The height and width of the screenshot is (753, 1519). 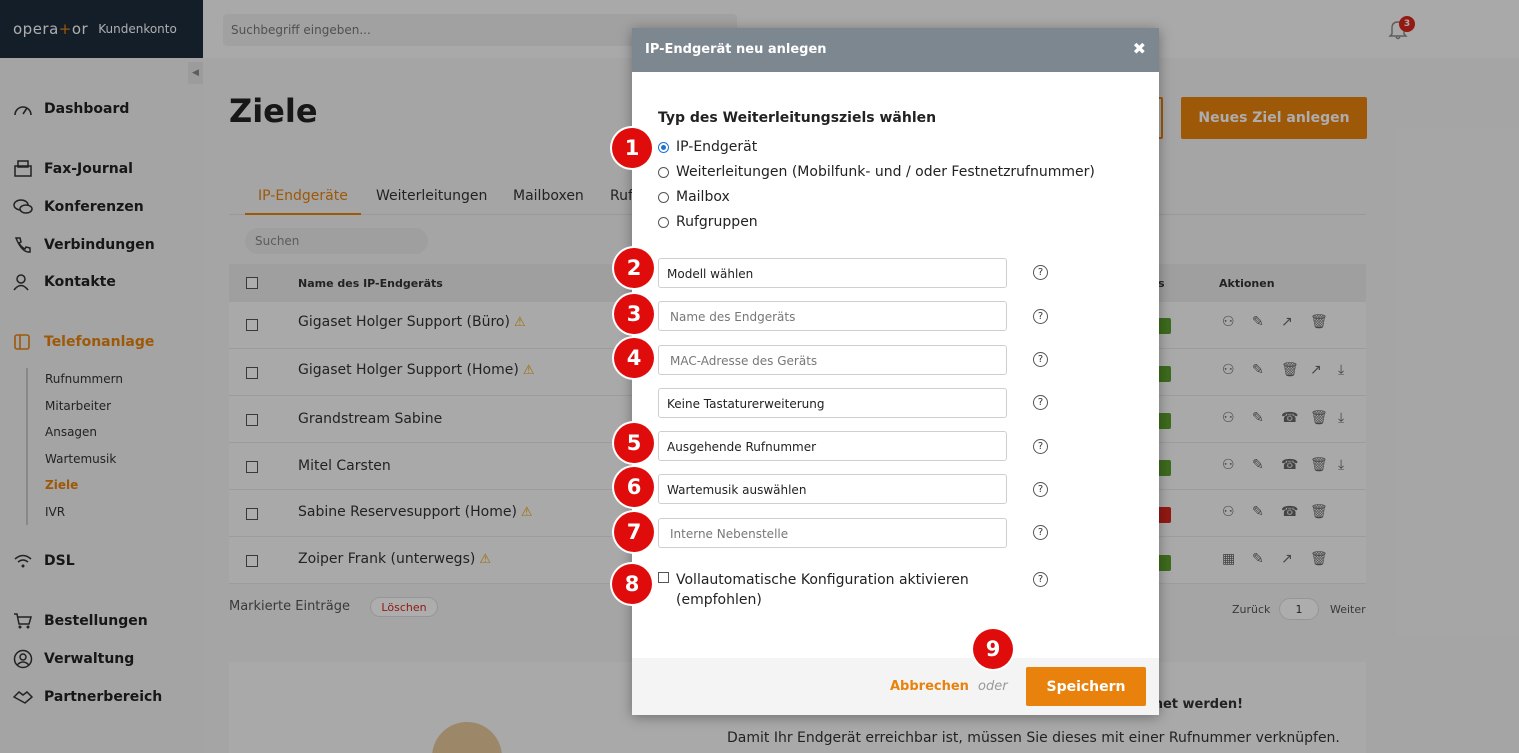 What do you see at coordinates (929, 686) in the screenshot?
I see `cancel-button: Abbrechen` at bounding box center [929, 686].